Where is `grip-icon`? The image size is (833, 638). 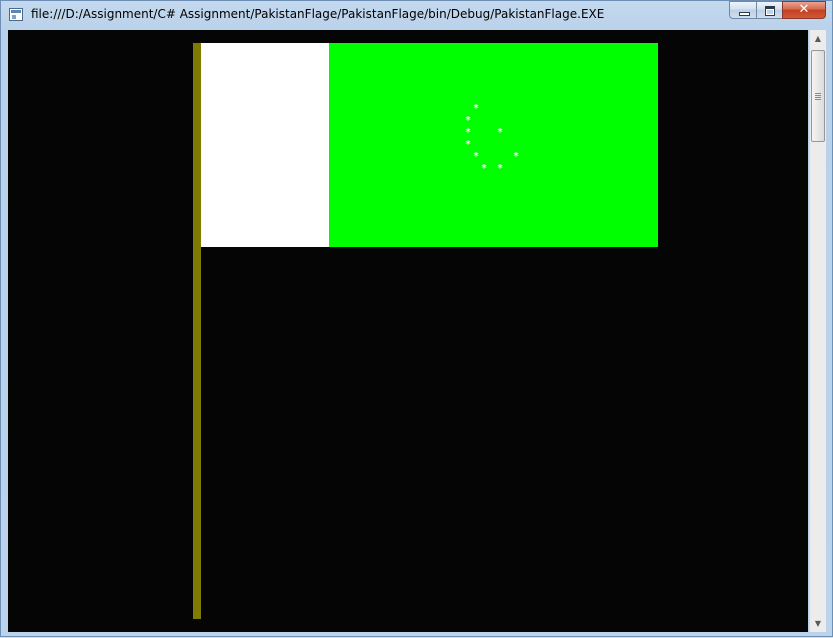 grip-icon is located at coordinates (818, 96).